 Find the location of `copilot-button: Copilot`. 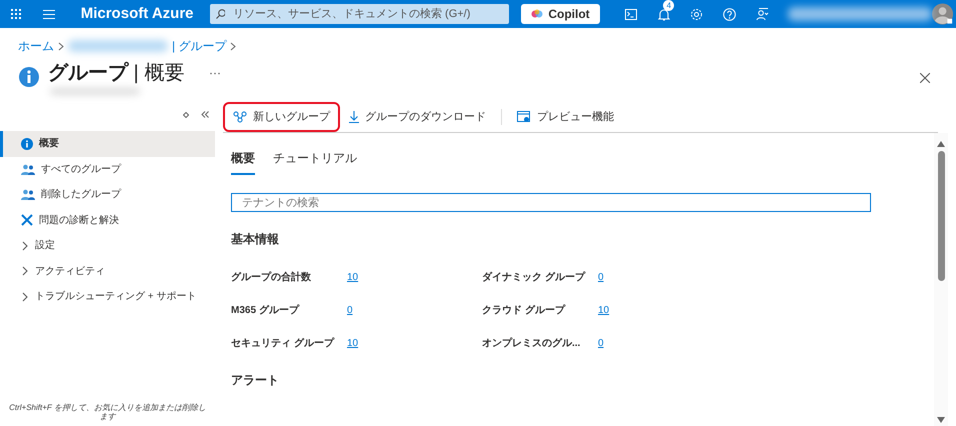

copilot-button: Copilot is located at coordinates (560, 14).